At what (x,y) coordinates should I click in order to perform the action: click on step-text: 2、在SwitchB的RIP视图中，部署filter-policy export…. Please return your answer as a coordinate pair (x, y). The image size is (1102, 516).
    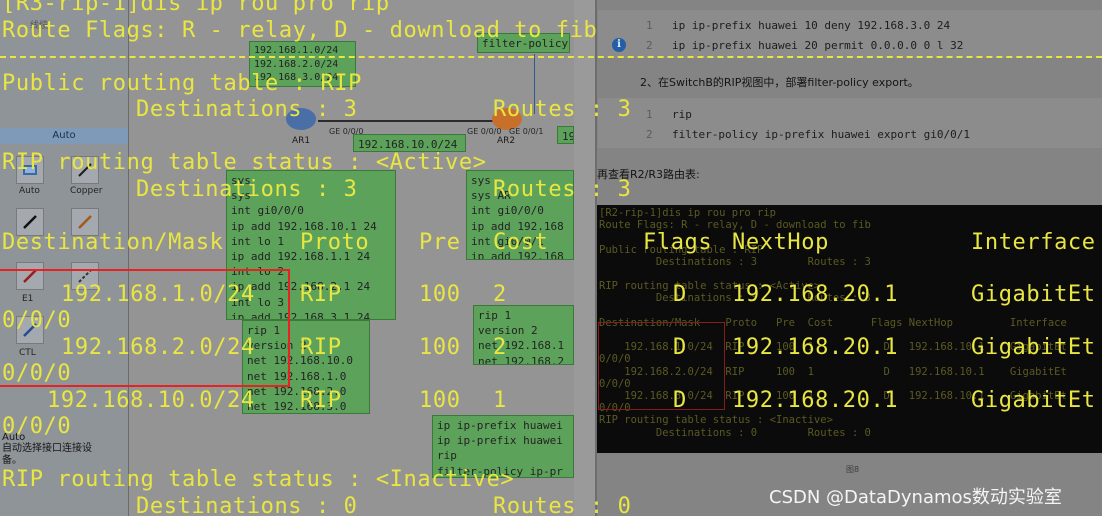
    Looking at the image, I should click on (779, 82).